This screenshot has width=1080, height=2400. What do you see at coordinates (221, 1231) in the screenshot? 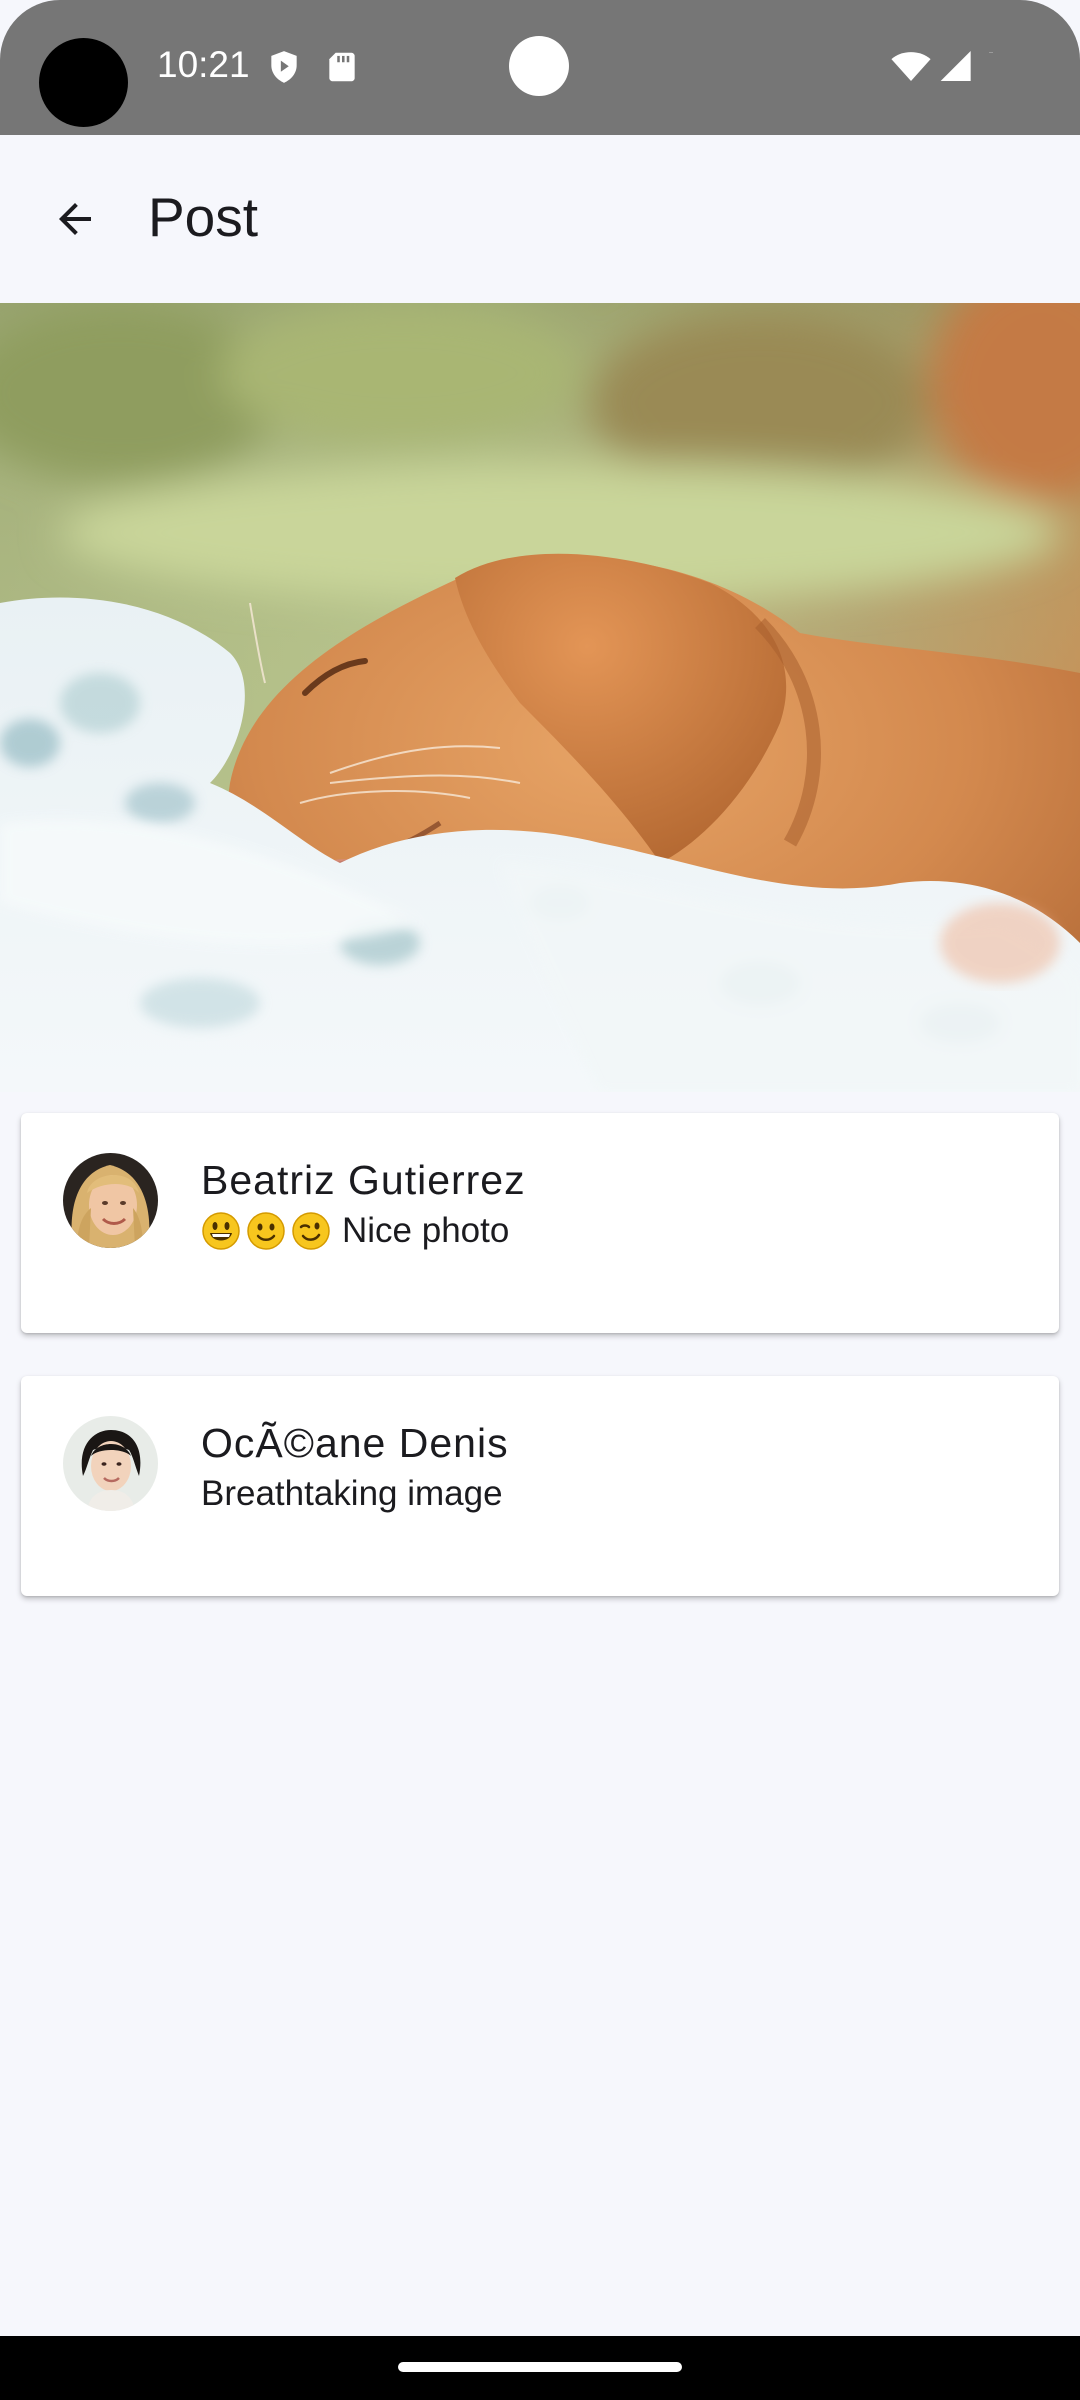
I see `grinning-face-icon` at bounding box center [221, 1231].